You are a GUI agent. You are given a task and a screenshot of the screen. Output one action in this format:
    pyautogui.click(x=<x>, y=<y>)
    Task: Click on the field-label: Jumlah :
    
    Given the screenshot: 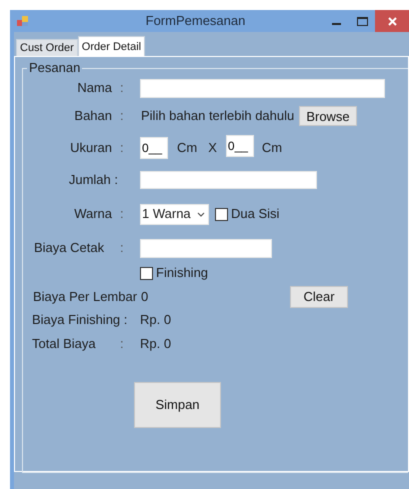 What is the action you would take?
    pyautogui.click(x=93, y=180)
    